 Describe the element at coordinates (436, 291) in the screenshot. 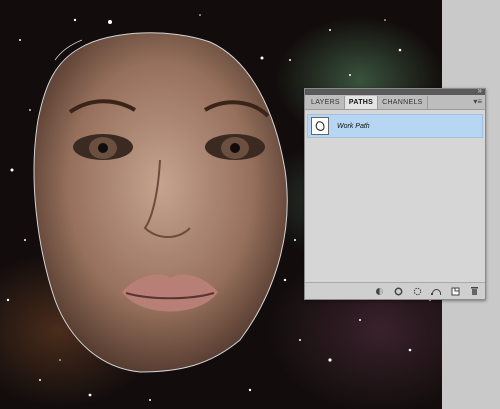

I see `make-work-path-icon` at that location.